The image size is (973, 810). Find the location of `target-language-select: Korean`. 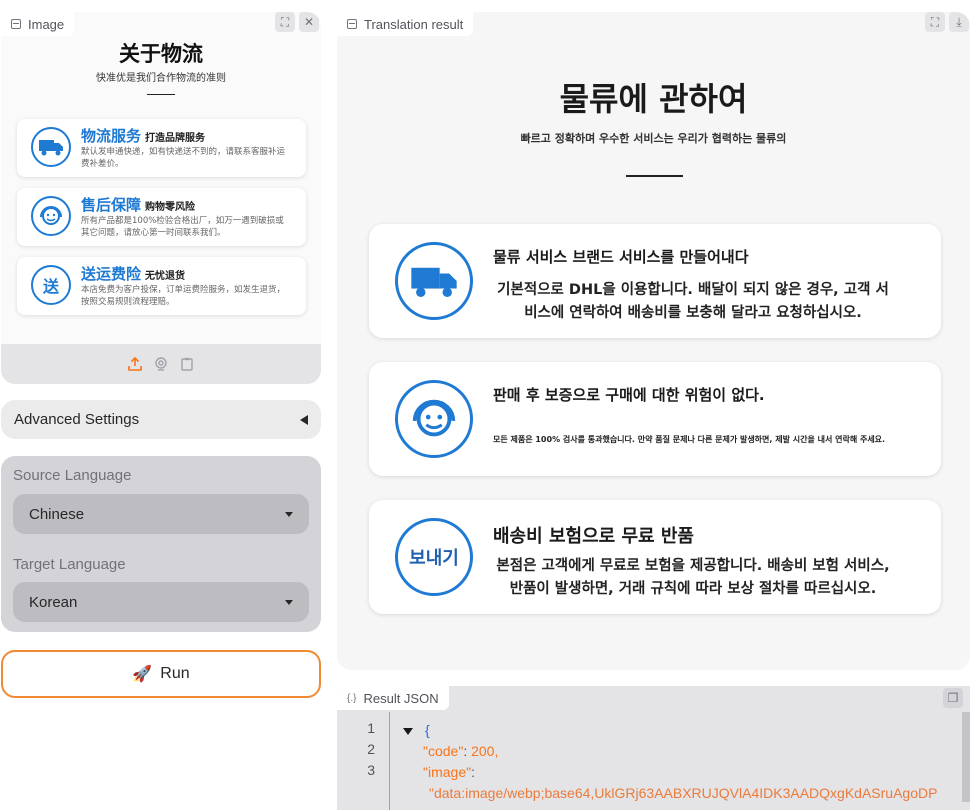

target-language-select: Korean is located at coordinates (161, 602).